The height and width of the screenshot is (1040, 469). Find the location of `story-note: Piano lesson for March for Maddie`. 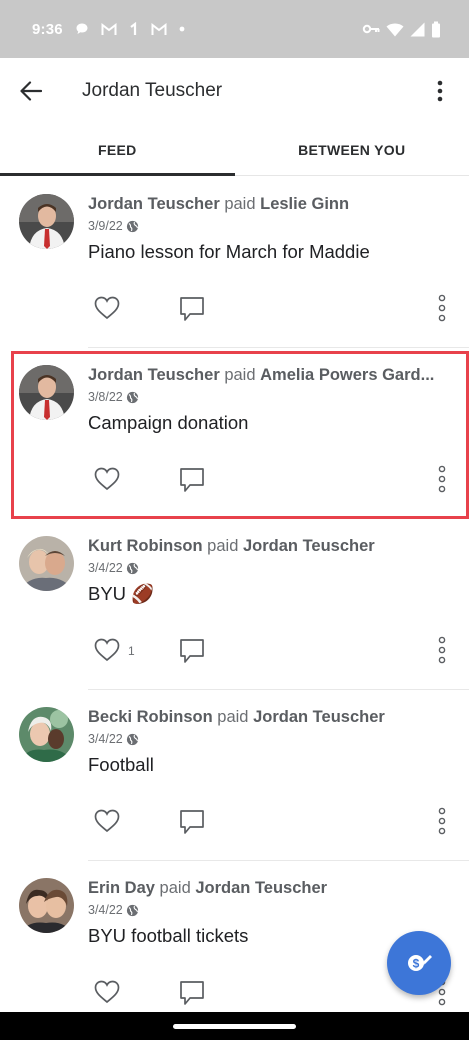

story-note: Piano lesson for March for Maddie is located at coordinates (229, 251).